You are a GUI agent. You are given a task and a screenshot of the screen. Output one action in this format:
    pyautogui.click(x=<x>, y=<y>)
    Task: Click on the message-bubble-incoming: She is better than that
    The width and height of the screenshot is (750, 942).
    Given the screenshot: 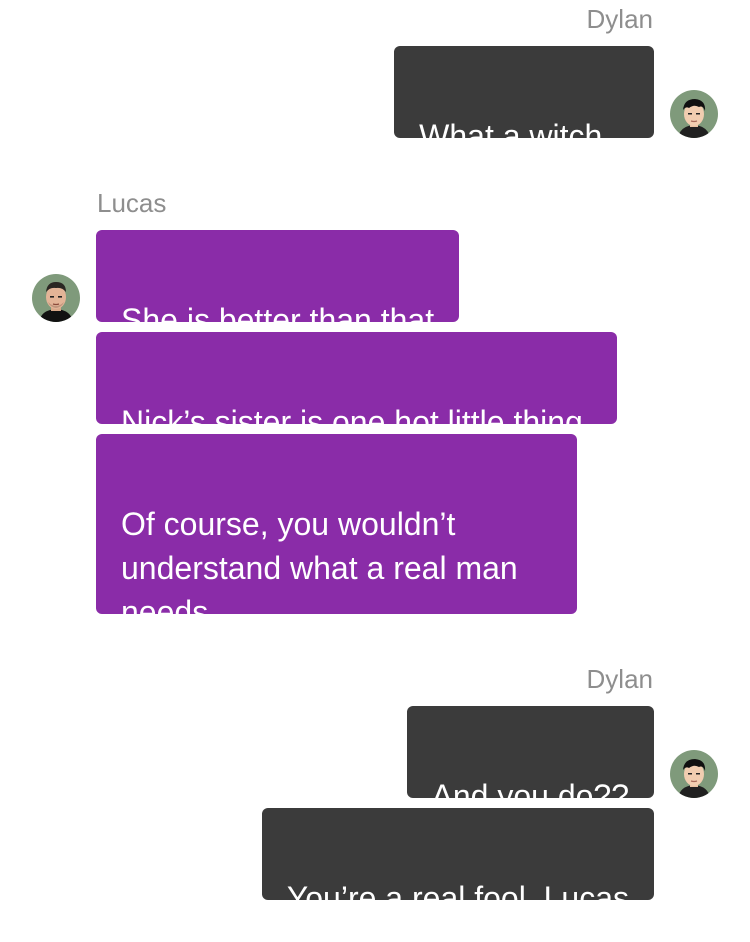 What is the action you would take?
    pyautogui.click(x=278, y=284)
    